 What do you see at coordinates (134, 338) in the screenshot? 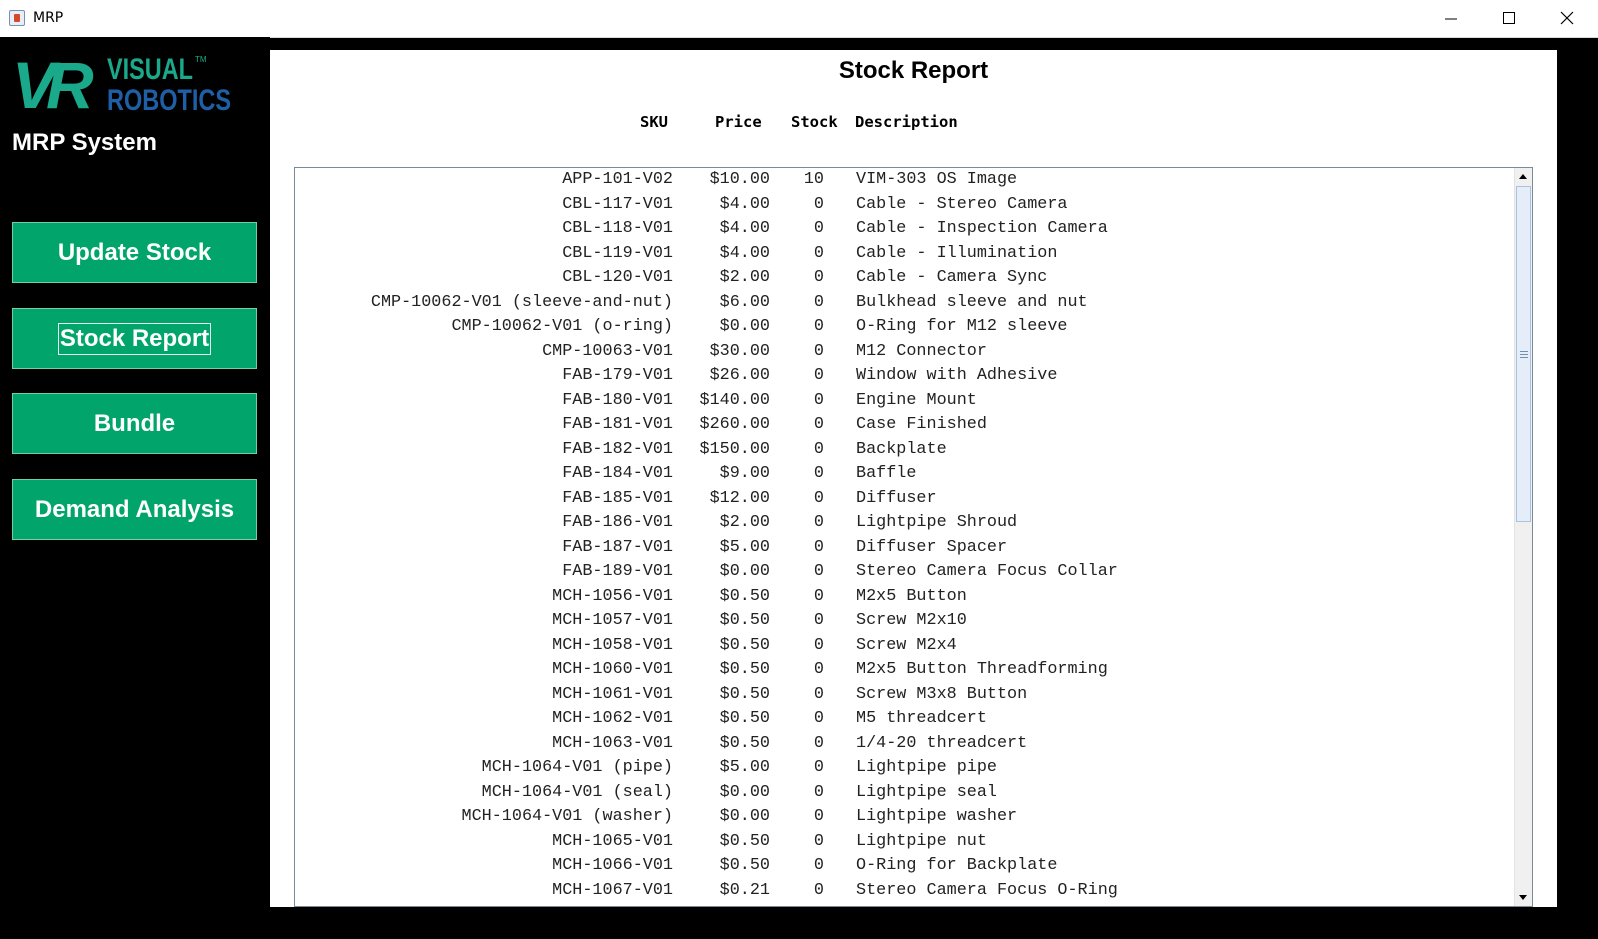
I see `stock-report-button: Stock Report` at bounding box center [134, 338].